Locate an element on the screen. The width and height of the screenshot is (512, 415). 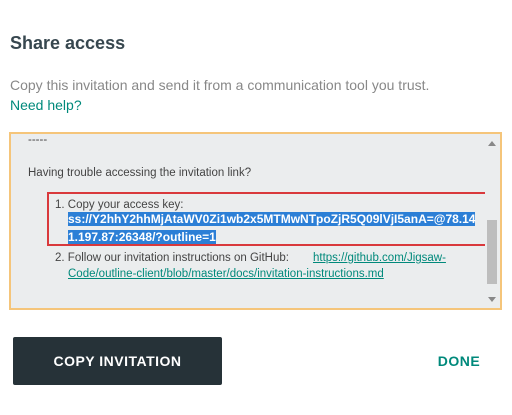
vertical-scrollbar is located at coordinates (492, 221).